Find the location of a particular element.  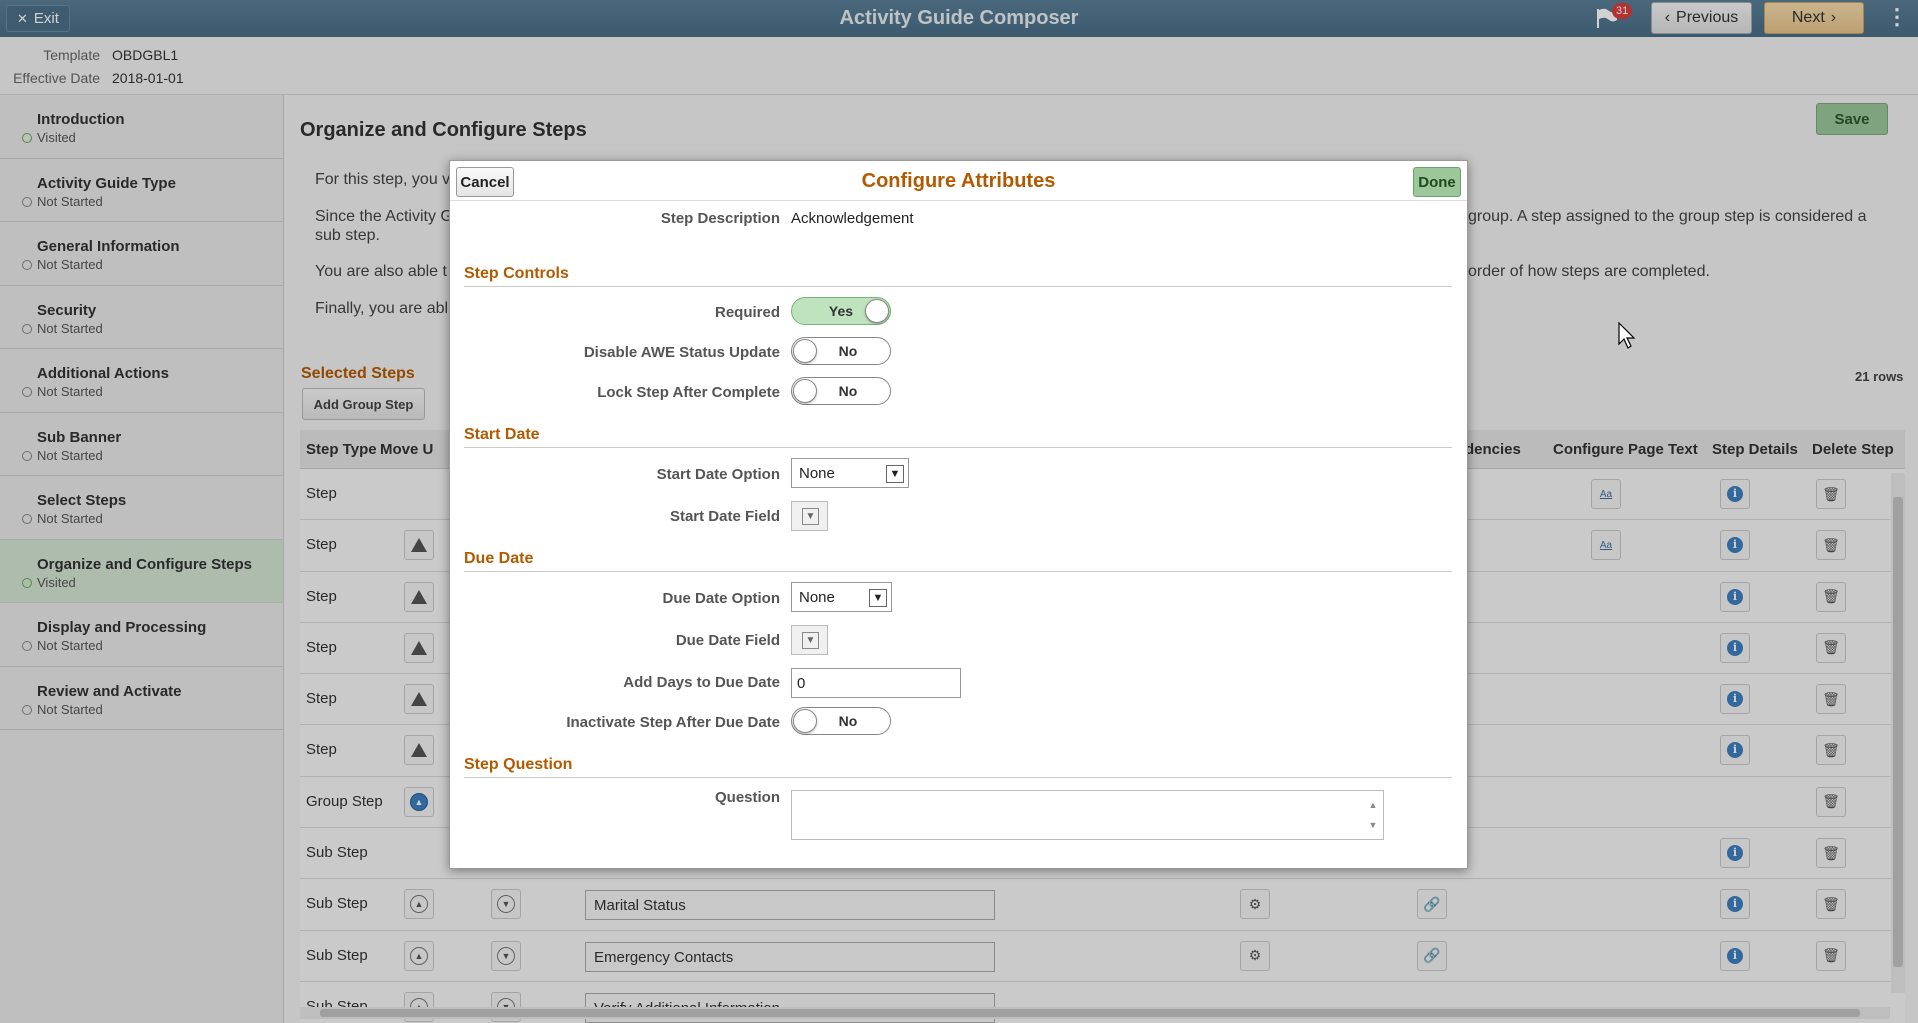

due-date-field-label: Due Date Field is located at coordinates (727, 640).